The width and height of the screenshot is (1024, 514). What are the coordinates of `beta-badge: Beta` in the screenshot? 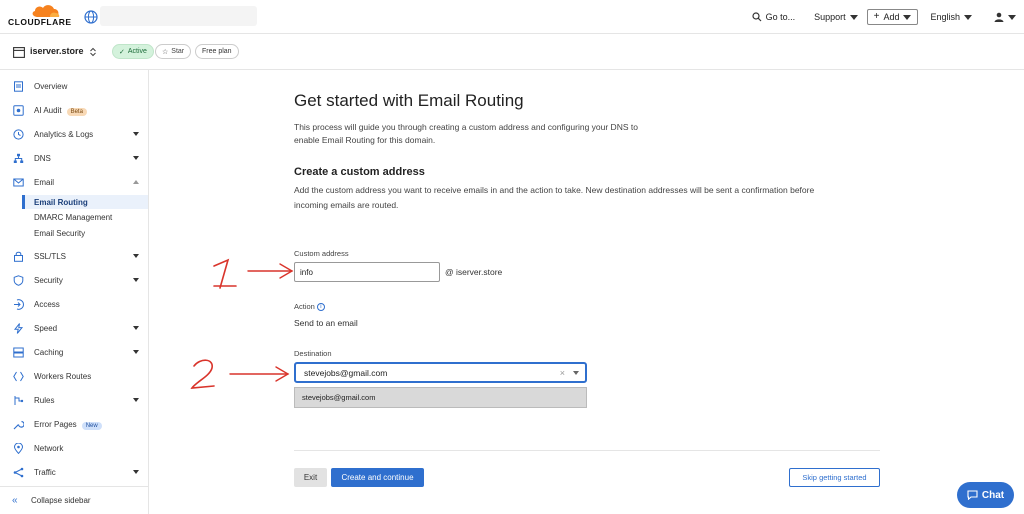 It's located at (76, 111).